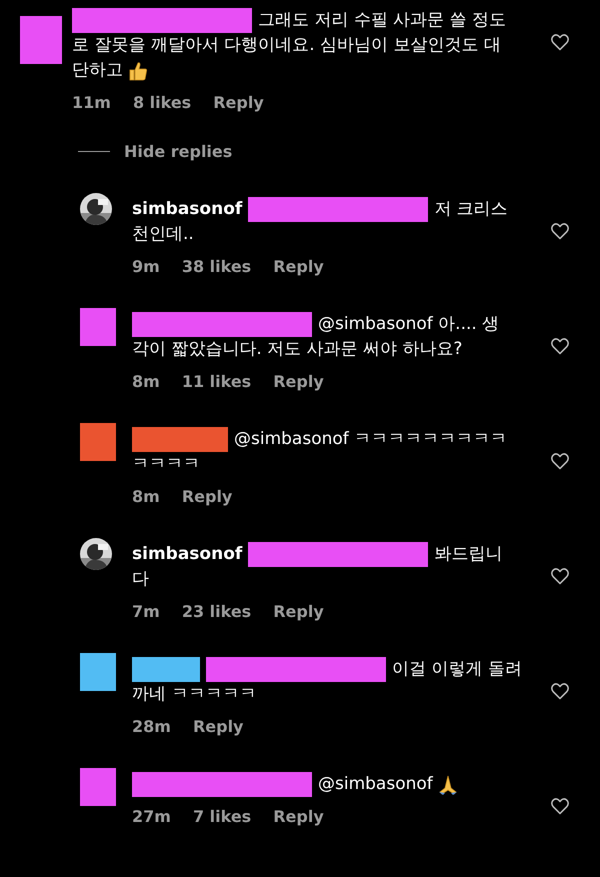 The height and width of the screenshot is (877, 600). Describe the element at coordinates (371, 439) in the screenshot. I see `comment-text: @simbasonof ㅋㅋㅋㅋㅋㅋㅋㅋㅋ` at that location.